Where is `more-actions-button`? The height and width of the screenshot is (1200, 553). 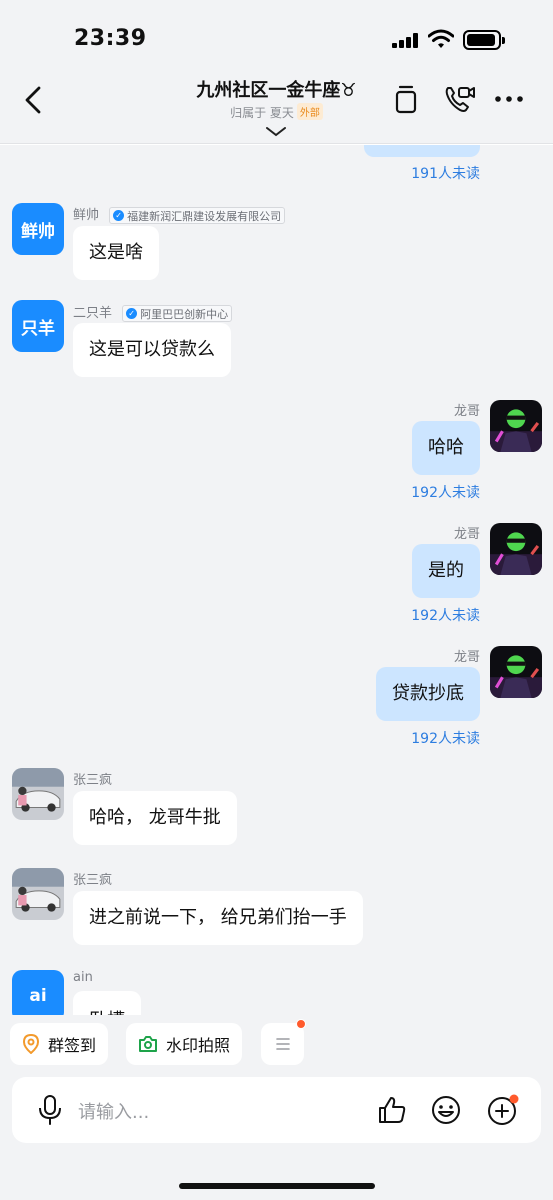
more-actions-button is located at coordinates (283, 1042).